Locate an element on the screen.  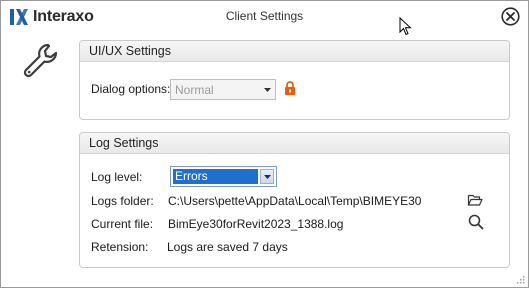
log-level-select: Errors is located at coordinates (223, 176).